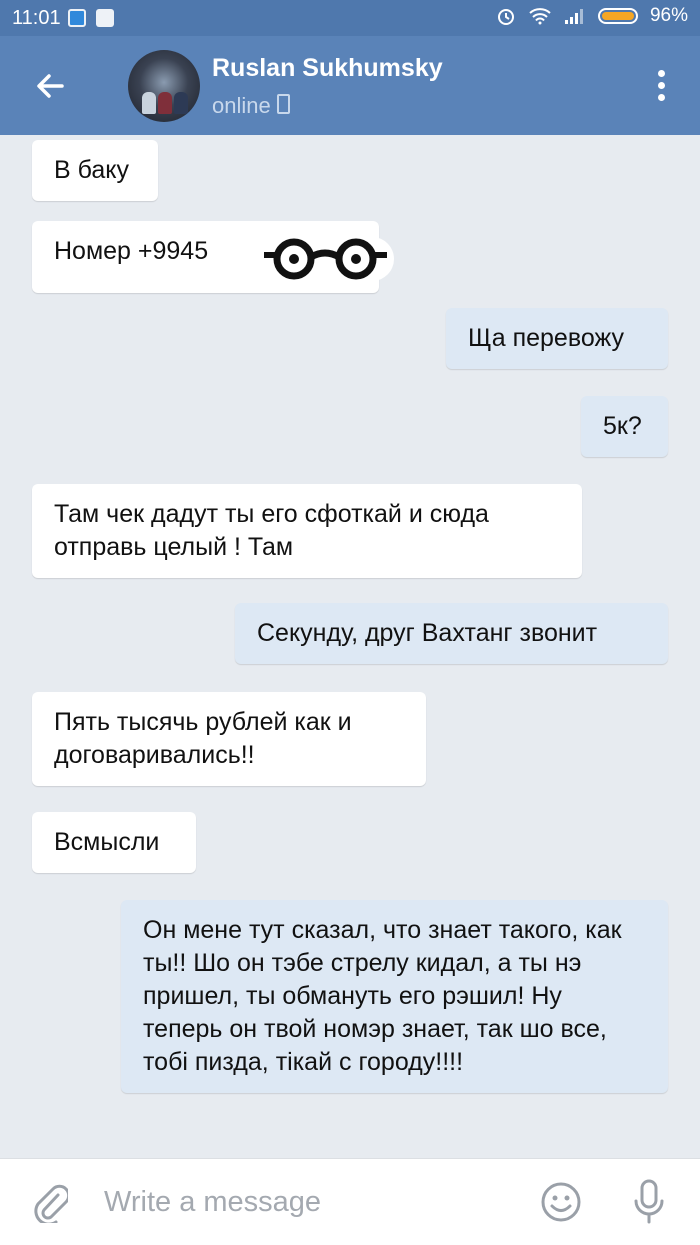 The image size is (700, 1245). What do you see at coordinates (427, 633) in the screenshot?
I see `message-text: Секунду, друг Вахтанг звонит` at bounding box center [427, 633].